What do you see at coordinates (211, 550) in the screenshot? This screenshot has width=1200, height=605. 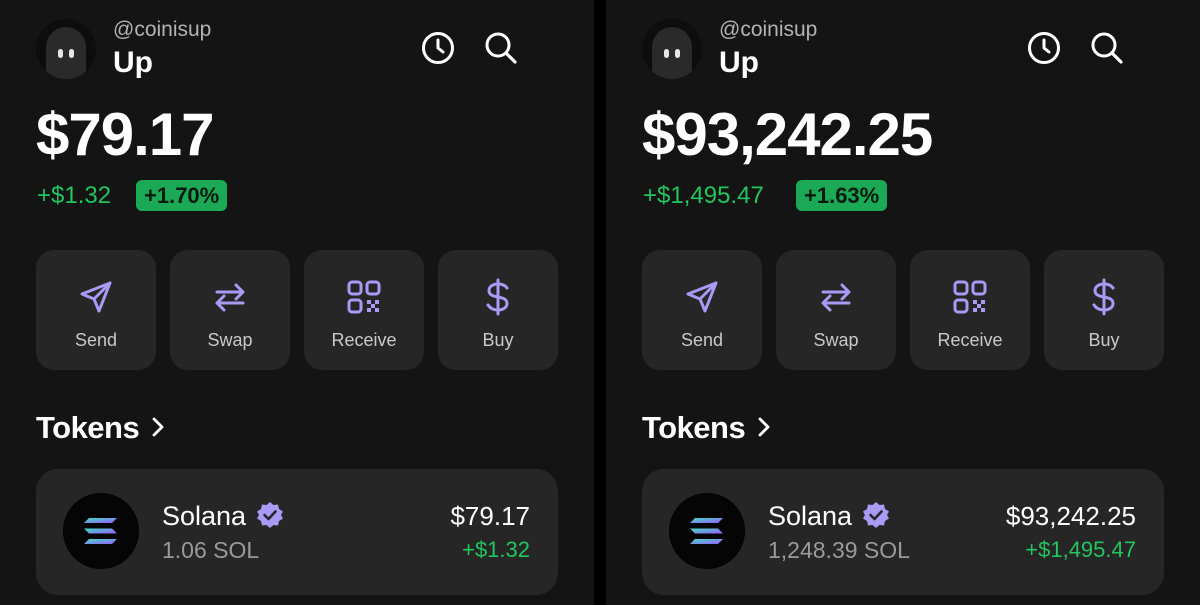 I see `token-amount: 1.06 SOL` at bounding box center [211, 550].